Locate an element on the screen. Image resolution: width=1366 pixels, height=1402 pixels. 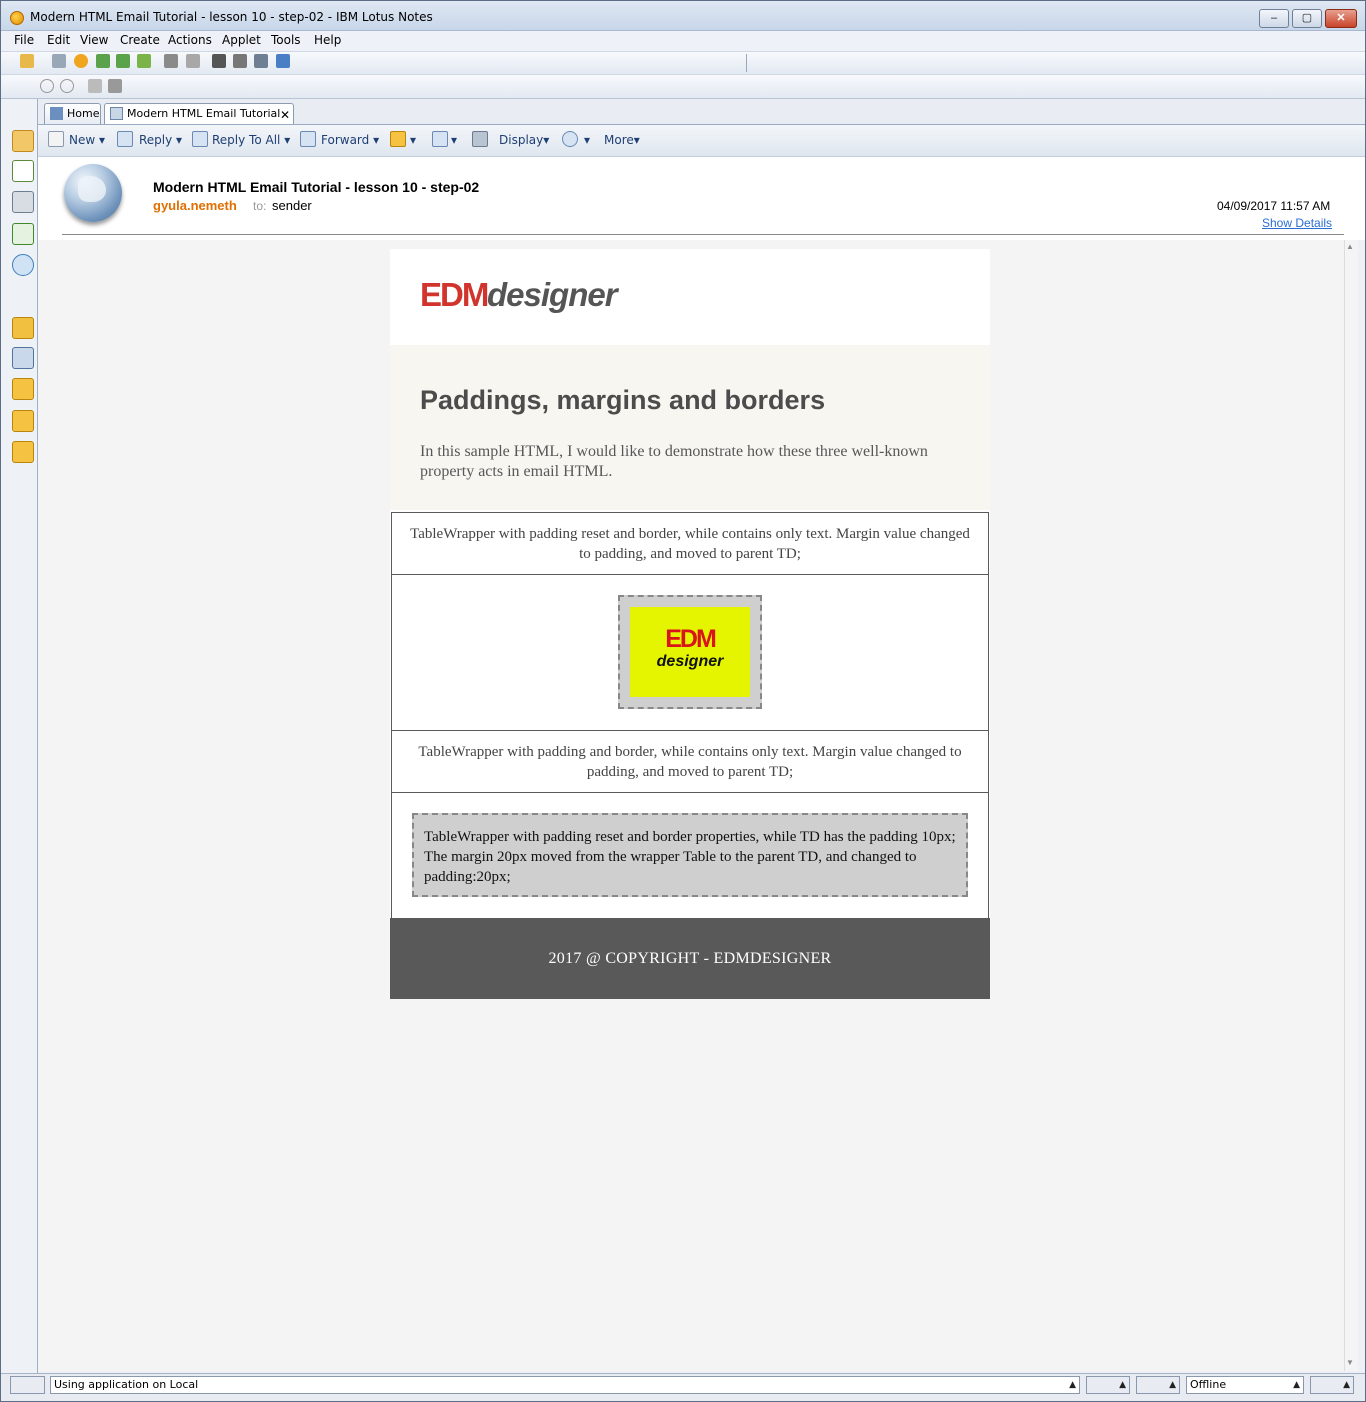
web-folder-icon is located at coordinates (23, 452).